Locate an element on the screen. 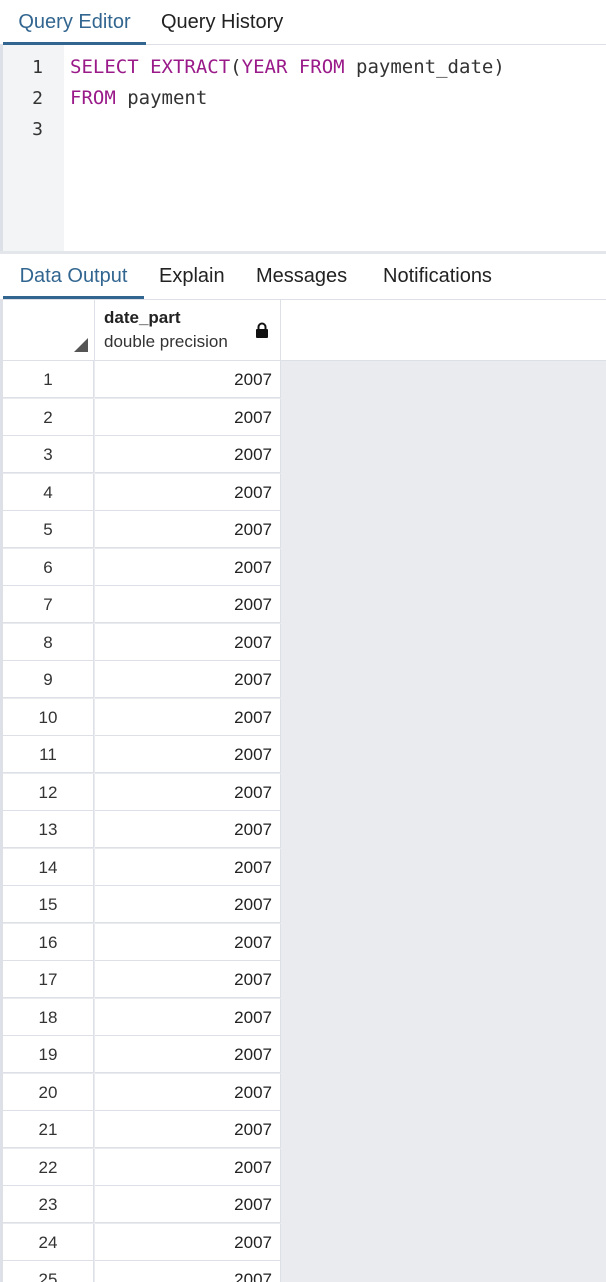 This screenshot has height=1282, width=606. row-number: 15 is located at coordinates (48, 904).